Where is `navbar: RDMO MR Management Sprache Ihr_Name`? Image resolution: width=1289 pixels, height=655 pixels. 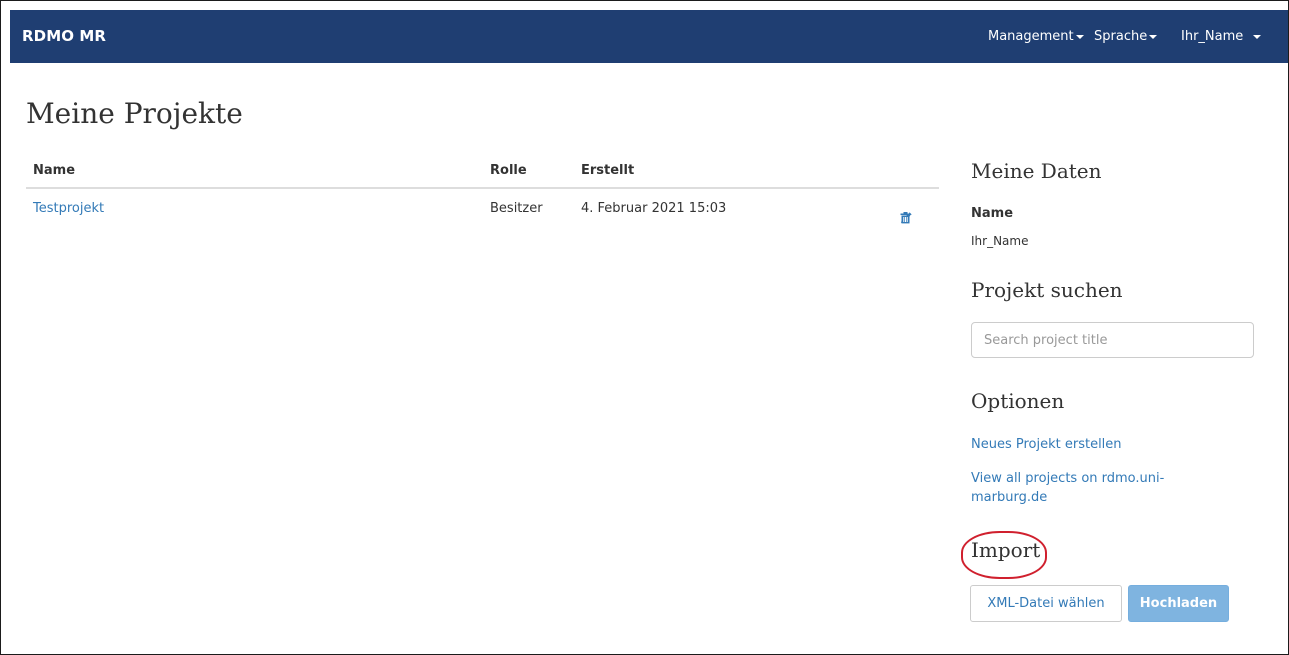 navbar: RDMO MR Management Sprache Ihr_Name is located at coordinates (649, 36).